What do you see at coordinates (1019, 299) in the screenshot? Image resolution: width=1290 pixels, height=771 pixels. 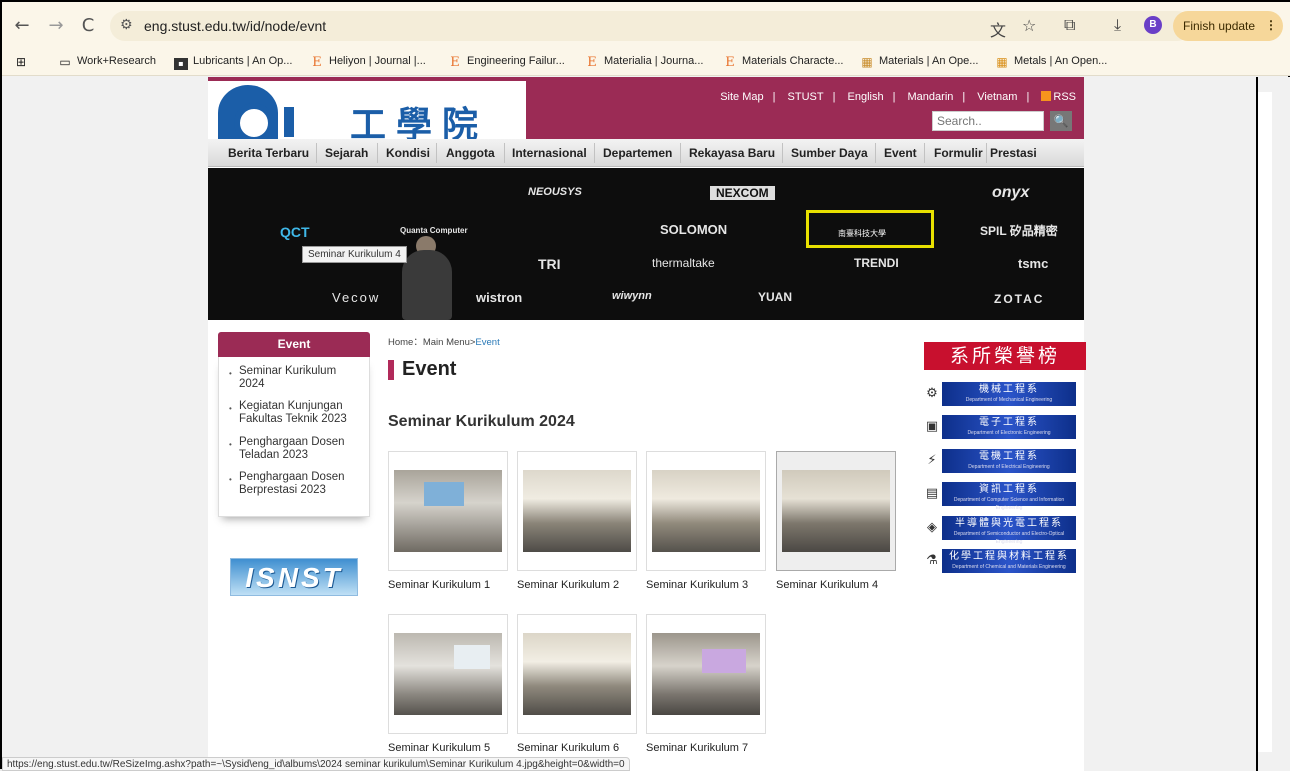 I see `sponsor-logo: ZOTAC` at bounding box center [1019, 299].